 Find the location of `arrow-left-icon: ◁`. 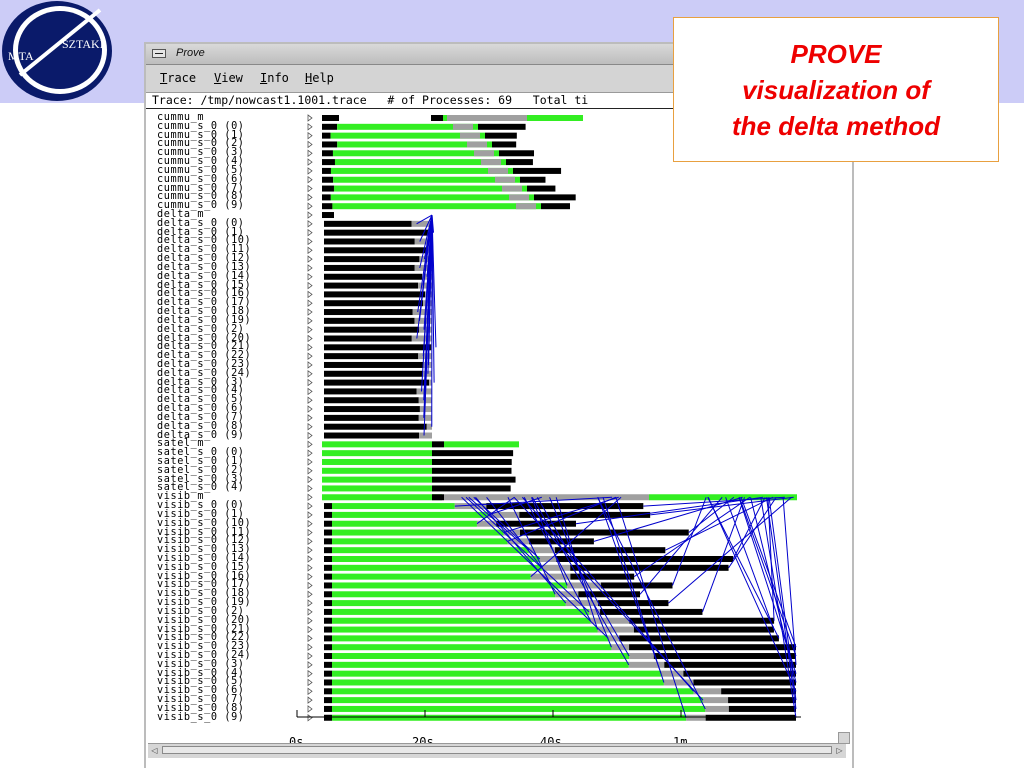

arrow-left-icon: ◁ is located at coordinates (154, 750).